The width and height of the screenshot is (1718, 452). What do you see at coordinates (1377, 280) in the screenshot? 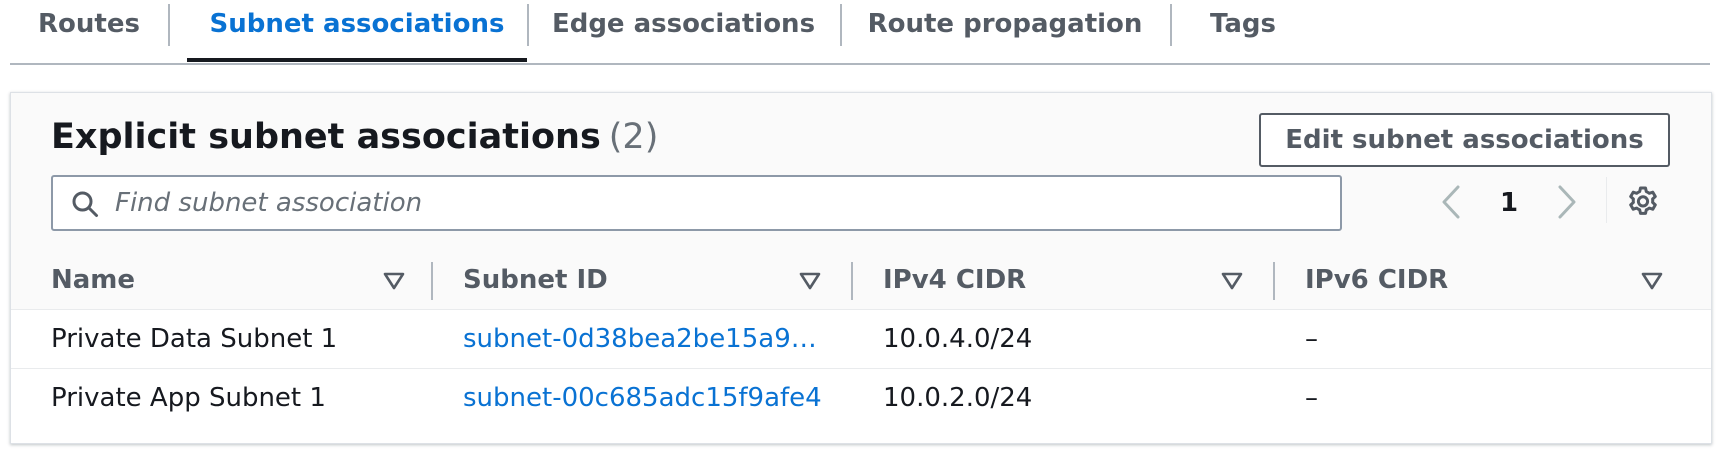
I see `column-header-ipv6-cidr: IPv6 CIDR` at bounding box center [1377, 280].